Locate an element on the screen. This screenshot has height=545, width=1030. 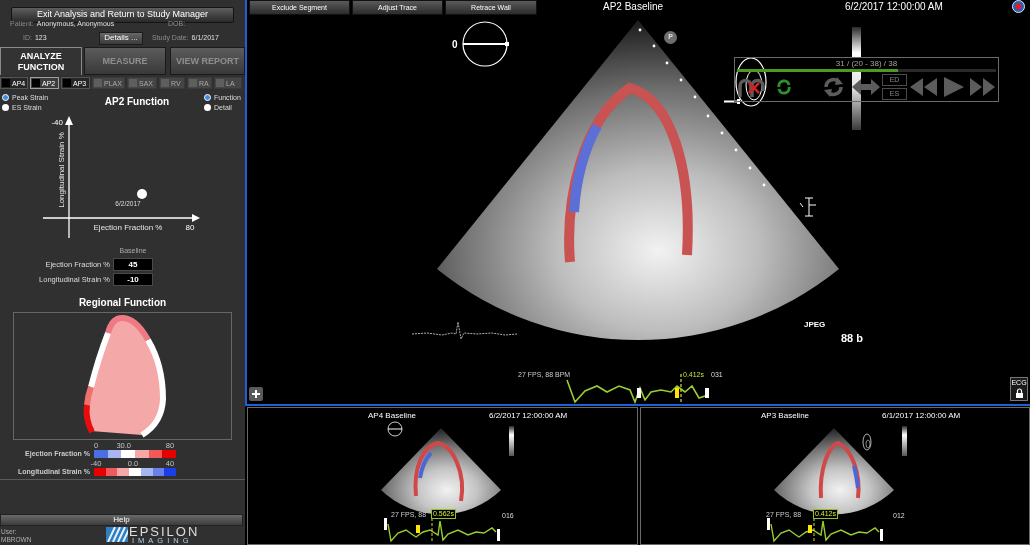
axis-end-label: 80 is located at coordinates (190, 227).